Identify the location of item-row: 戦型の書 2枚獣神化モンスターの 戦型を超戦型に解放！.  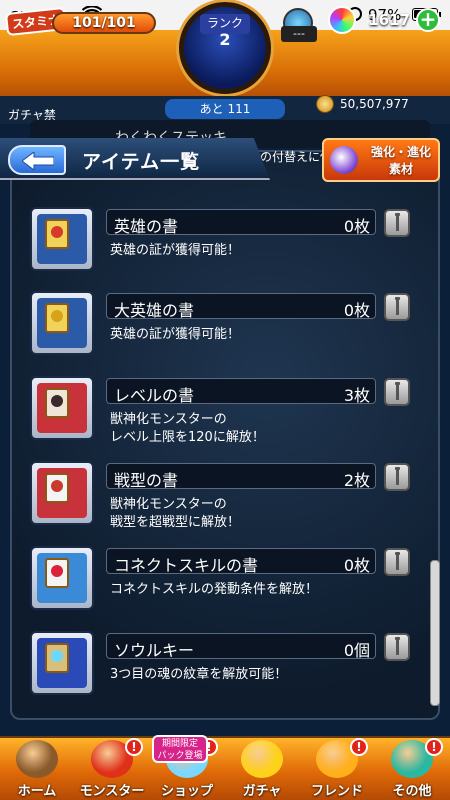
(220, 497).